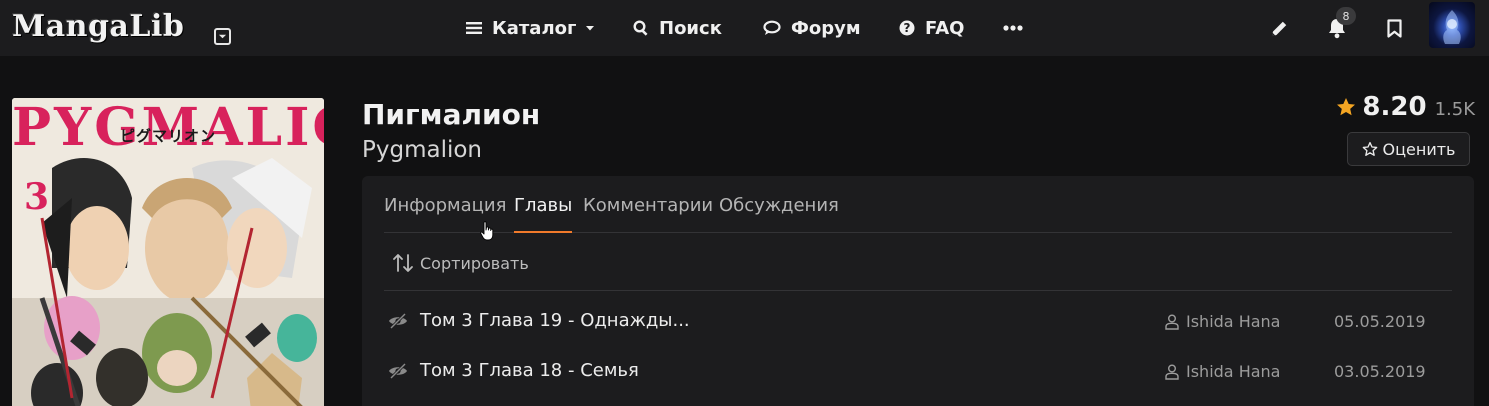  Describe the element at coordinates (945, 28) in the screenshot. I see `nav-faq-label: FAQ` at that location.